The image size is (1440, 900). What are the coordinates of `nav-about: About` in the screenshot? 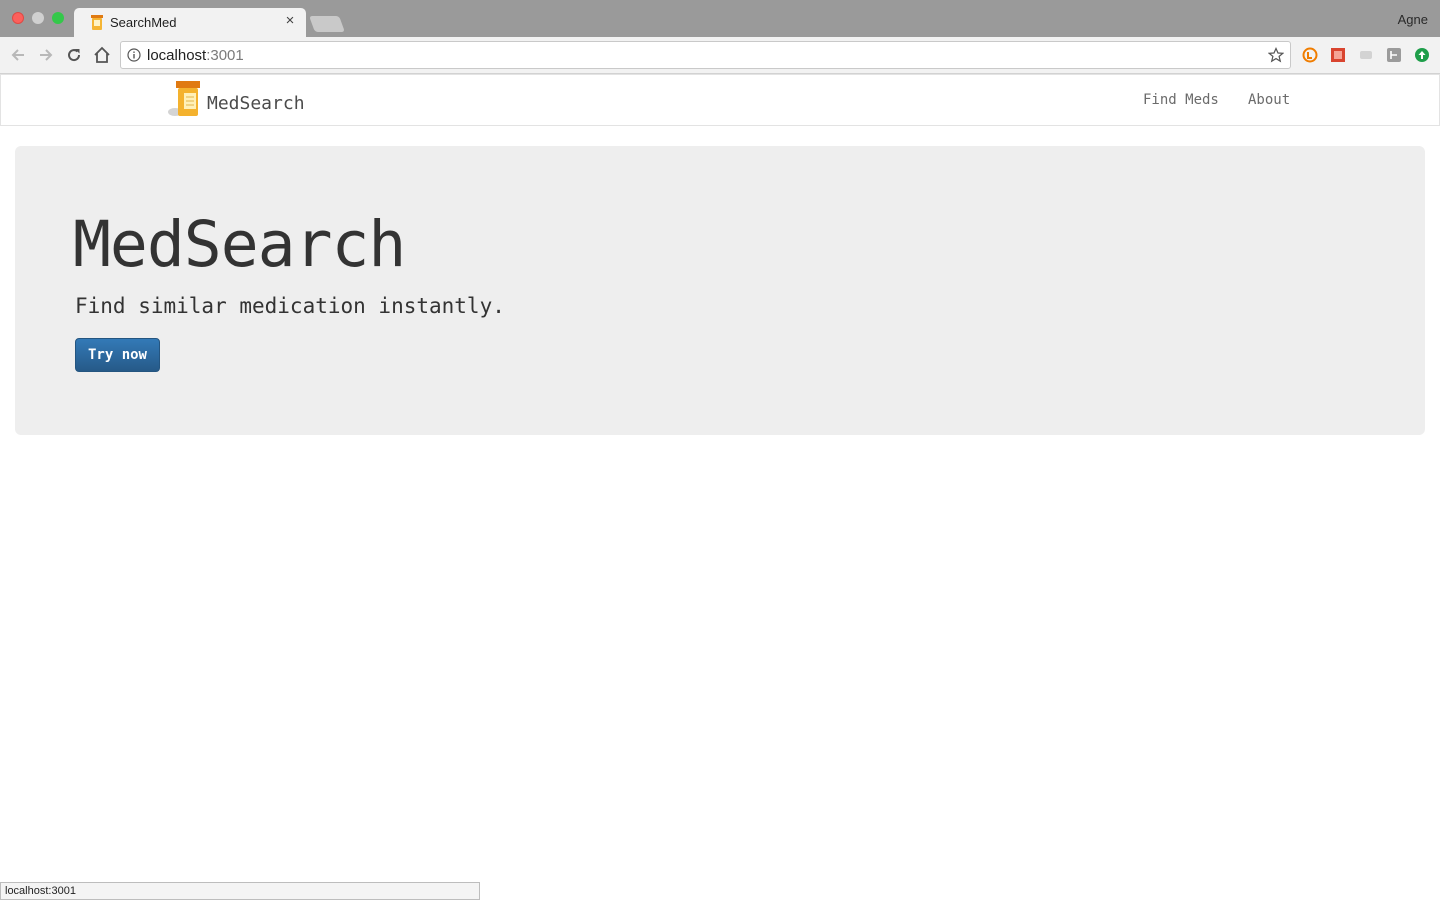 It's located at (1269, 100).